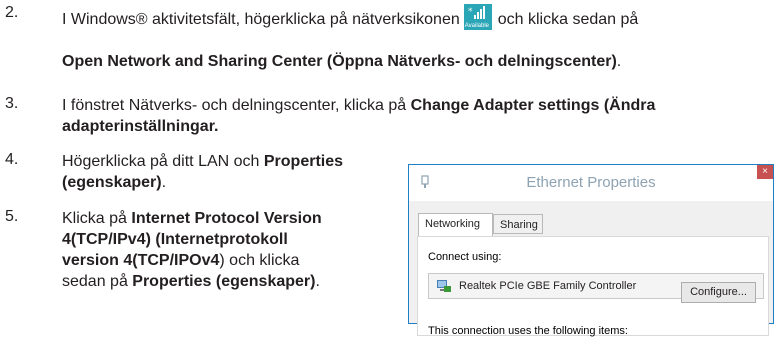 This screenshot has height=337, width=774. What do you see at coordinates (518, 224) in the screenshot?
I see `tab-sharing: Sharing` at bounding box center [518, 224].